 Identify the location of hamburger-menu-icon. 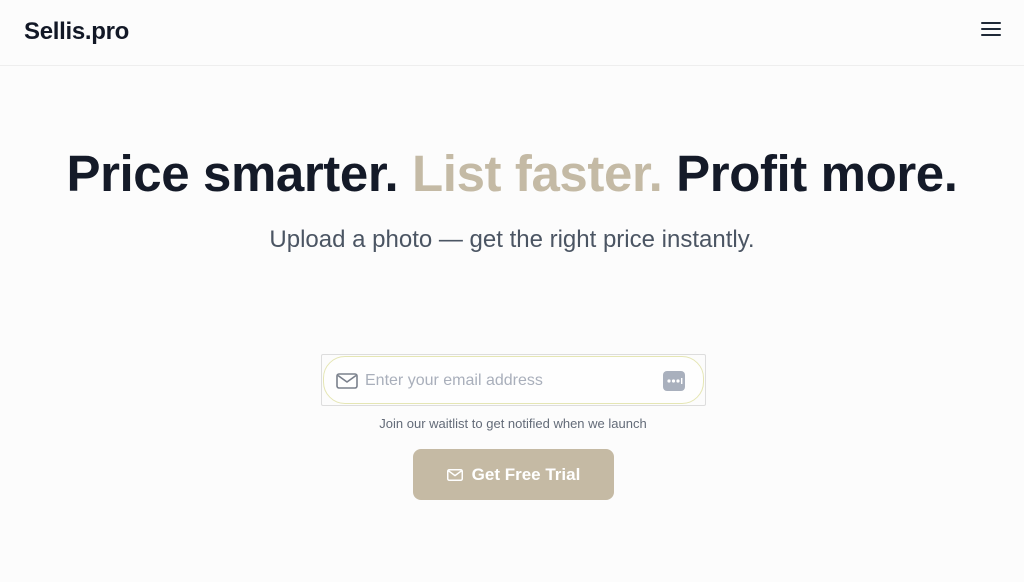
(991, 29).